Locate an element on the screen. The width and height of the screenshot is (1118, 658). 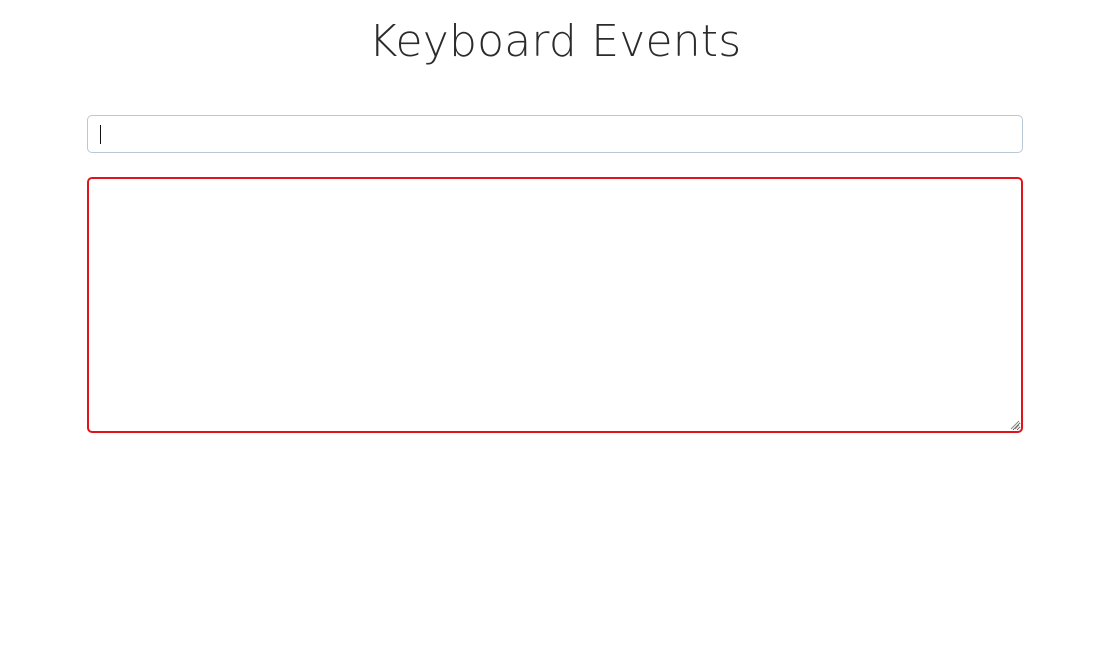
keyboard-input is located at coordinates (555, 134).